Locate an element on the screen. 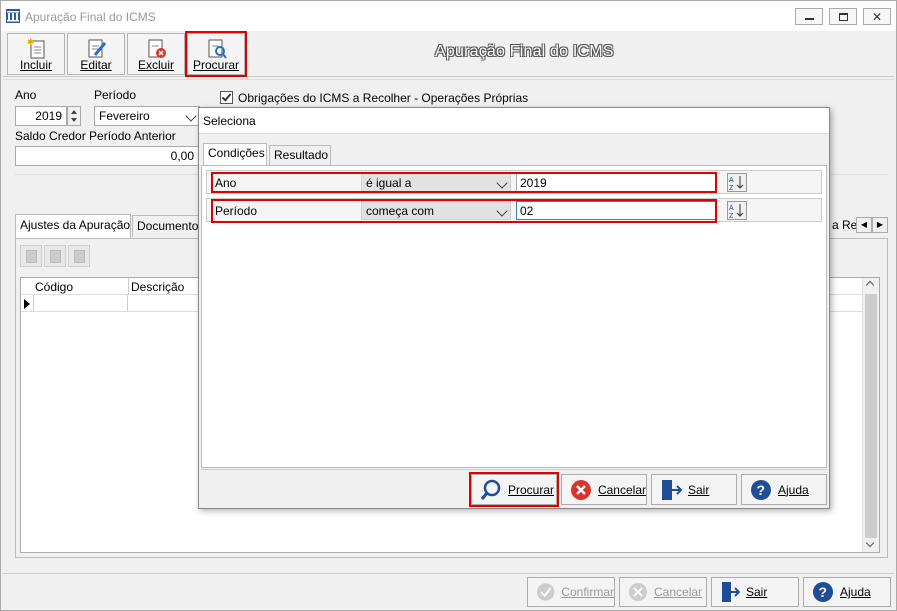 Image resolution: width=897 pixels, height=611 pixels. grid-delete-button is located at coordinates (79, 256).